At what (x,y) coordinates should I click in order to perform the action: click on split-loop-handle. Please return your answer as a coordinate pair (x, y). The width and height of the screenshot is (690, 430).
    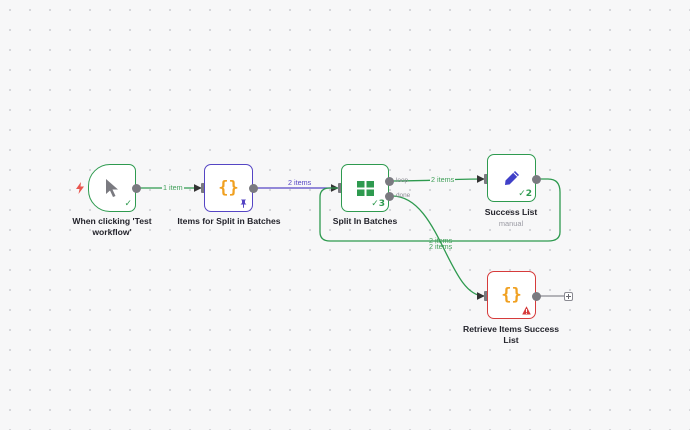
    Looking at the image, I should click on (389, 181).